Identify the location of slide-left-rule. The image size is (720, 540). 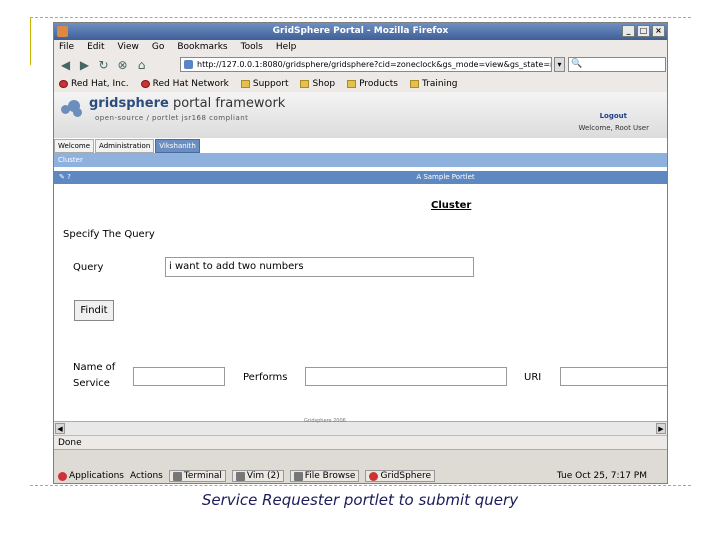
(30, 41).